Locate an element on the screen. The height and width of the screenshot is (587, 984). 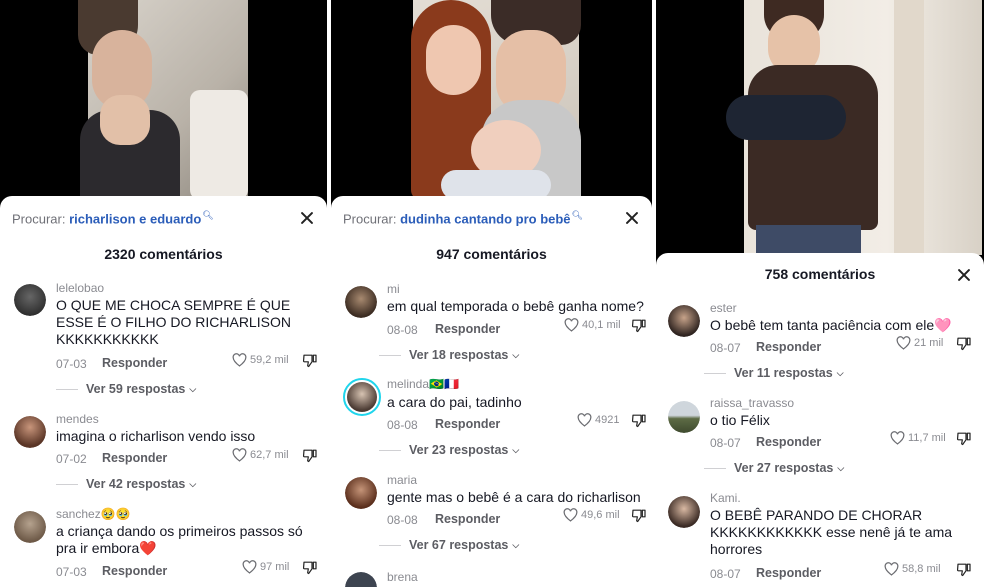
like-button: 62,7 mil is located at coordinates (260, 455).